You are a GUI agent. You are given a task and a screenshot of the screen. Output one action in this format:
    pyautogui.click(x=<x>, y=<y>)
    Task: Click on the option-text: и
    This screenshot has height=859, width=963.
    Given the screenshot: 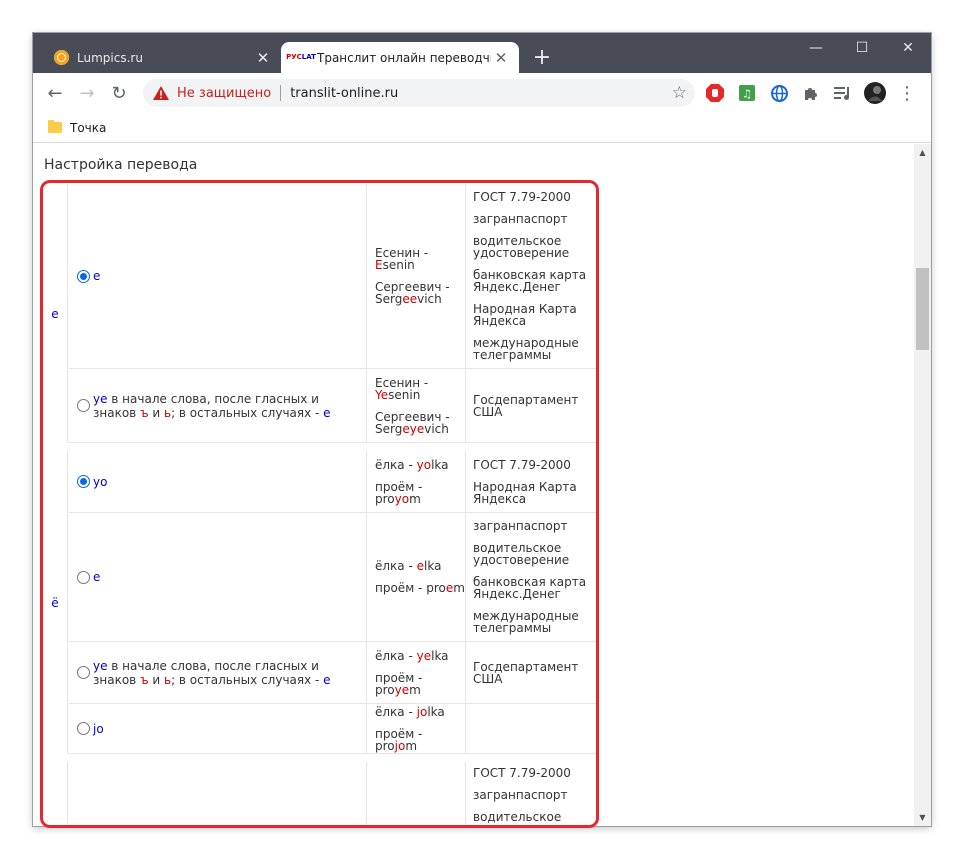 What is the action you would take?
    pyautogui.click(x=156, y=679)
    